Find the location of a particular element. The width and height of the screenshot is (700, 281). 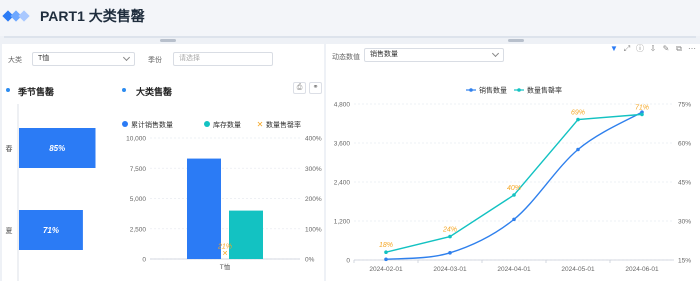

y2-tick-label: 200% is located at coordinates (313, 199).